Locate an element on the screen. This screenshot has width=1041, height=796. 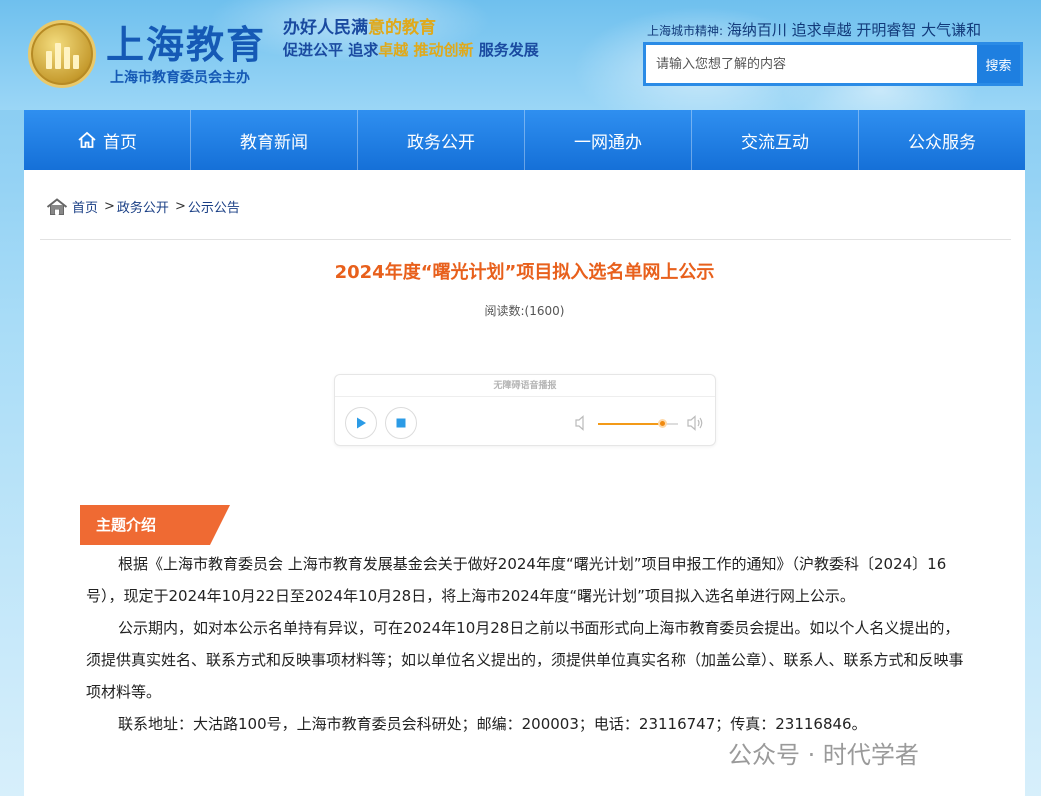
slogan-line-2-a: 促进公平 追求 is located at coordinates (331, 50).